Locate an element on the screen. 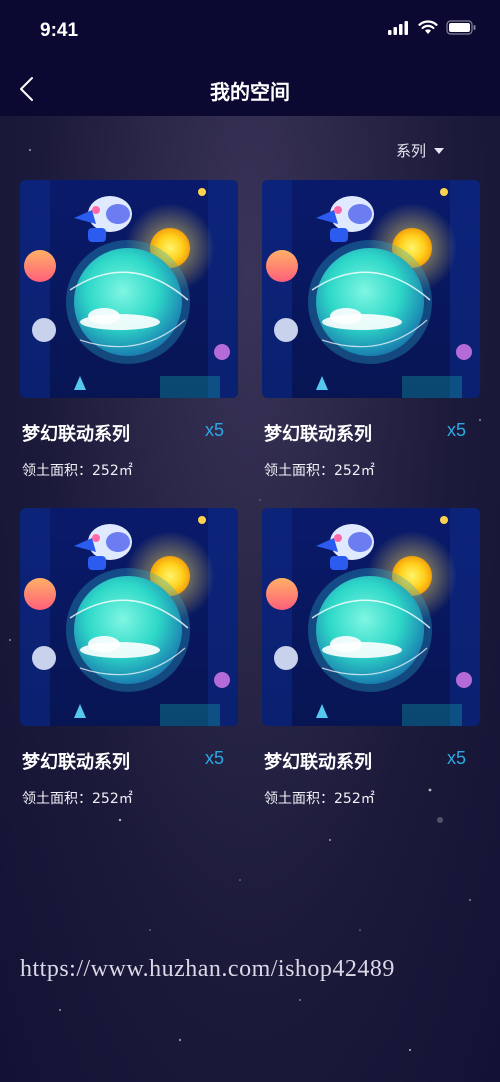 The image size is (500, 1082). status-time: 9:41 is located at coordinates (59, 30).